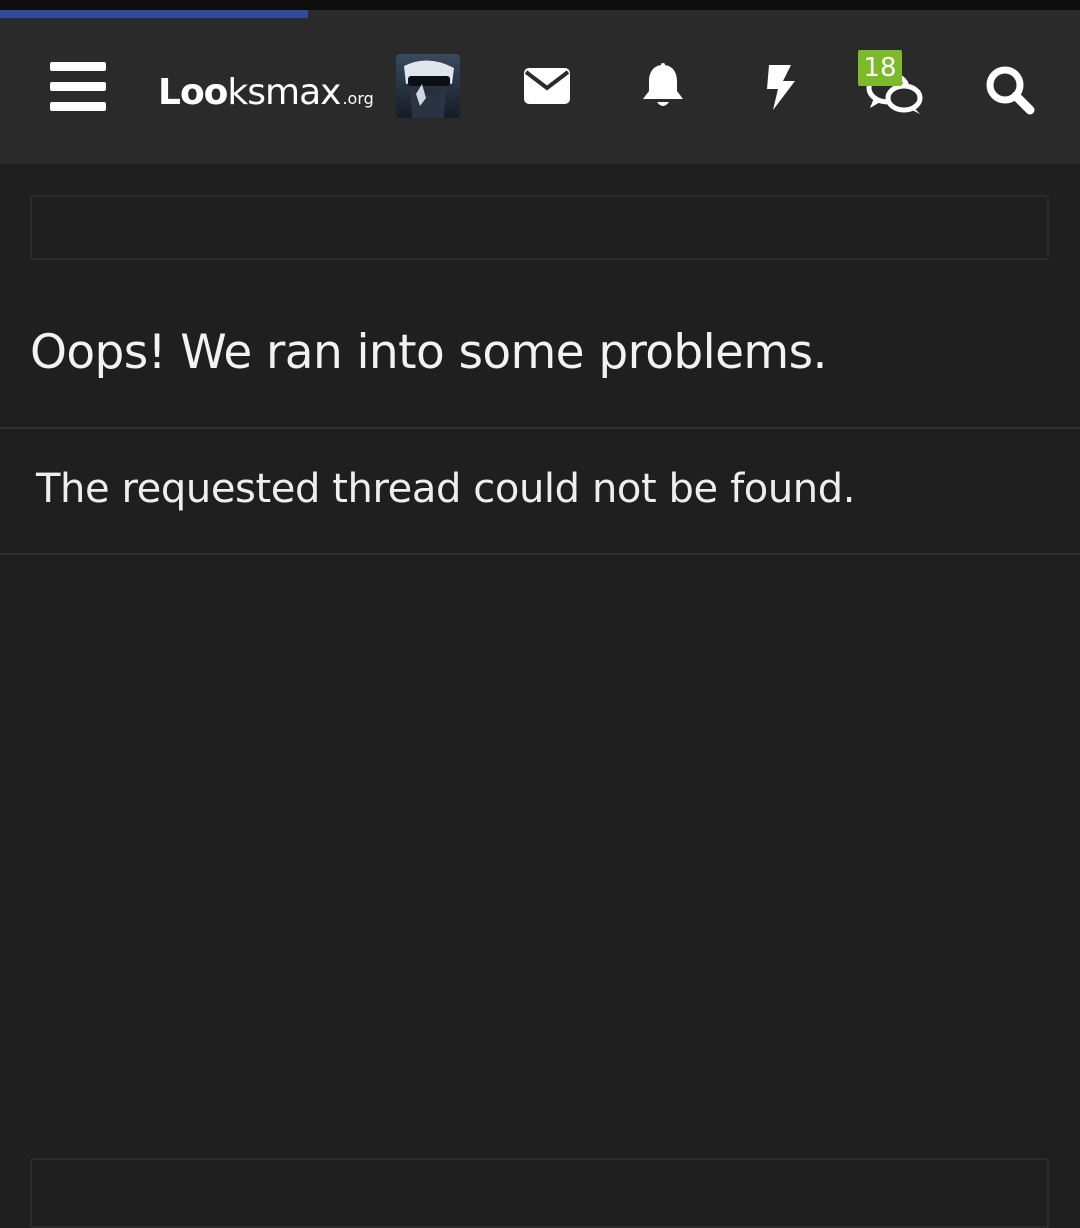 This screenshot has width=1080, height=1228. I want to click on notice-placeholder-top, so click(539, 227).